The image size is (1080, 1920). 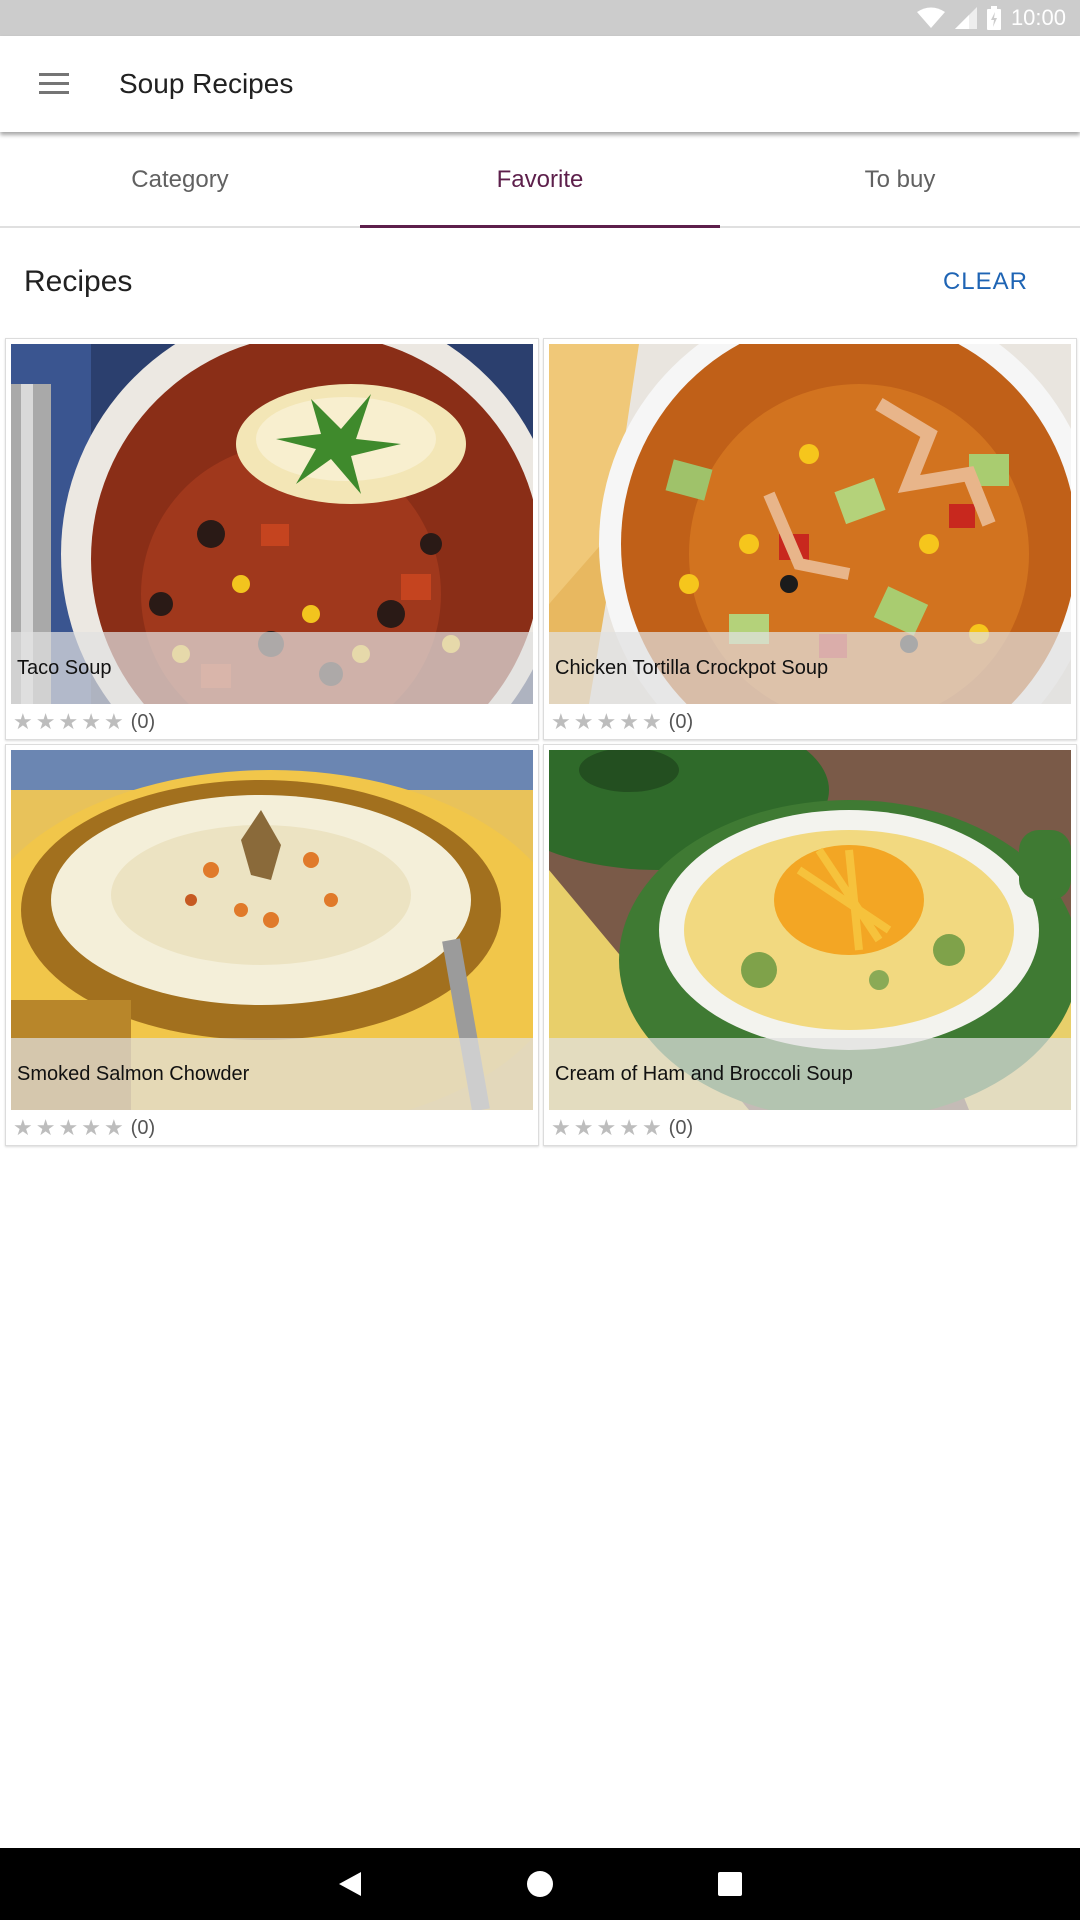 I want to click on wifi-icon, so click(x=930, y=18).